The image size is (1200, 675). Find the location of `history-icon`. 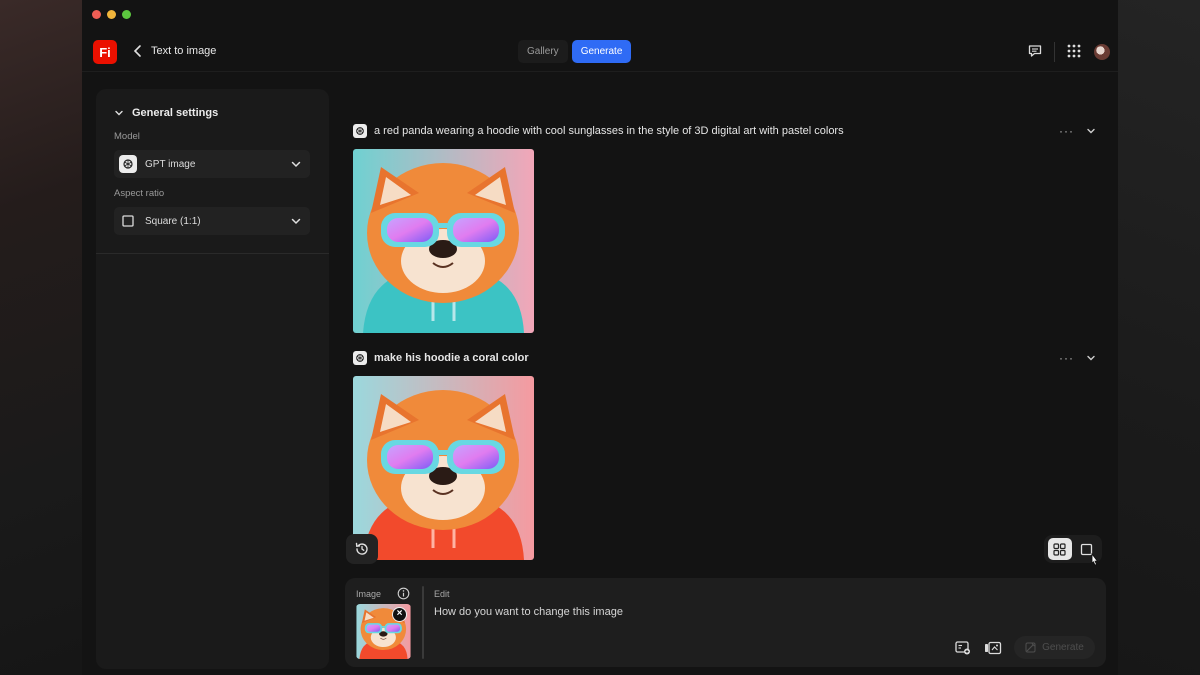

history-icon is located at coordinates (361, 548).